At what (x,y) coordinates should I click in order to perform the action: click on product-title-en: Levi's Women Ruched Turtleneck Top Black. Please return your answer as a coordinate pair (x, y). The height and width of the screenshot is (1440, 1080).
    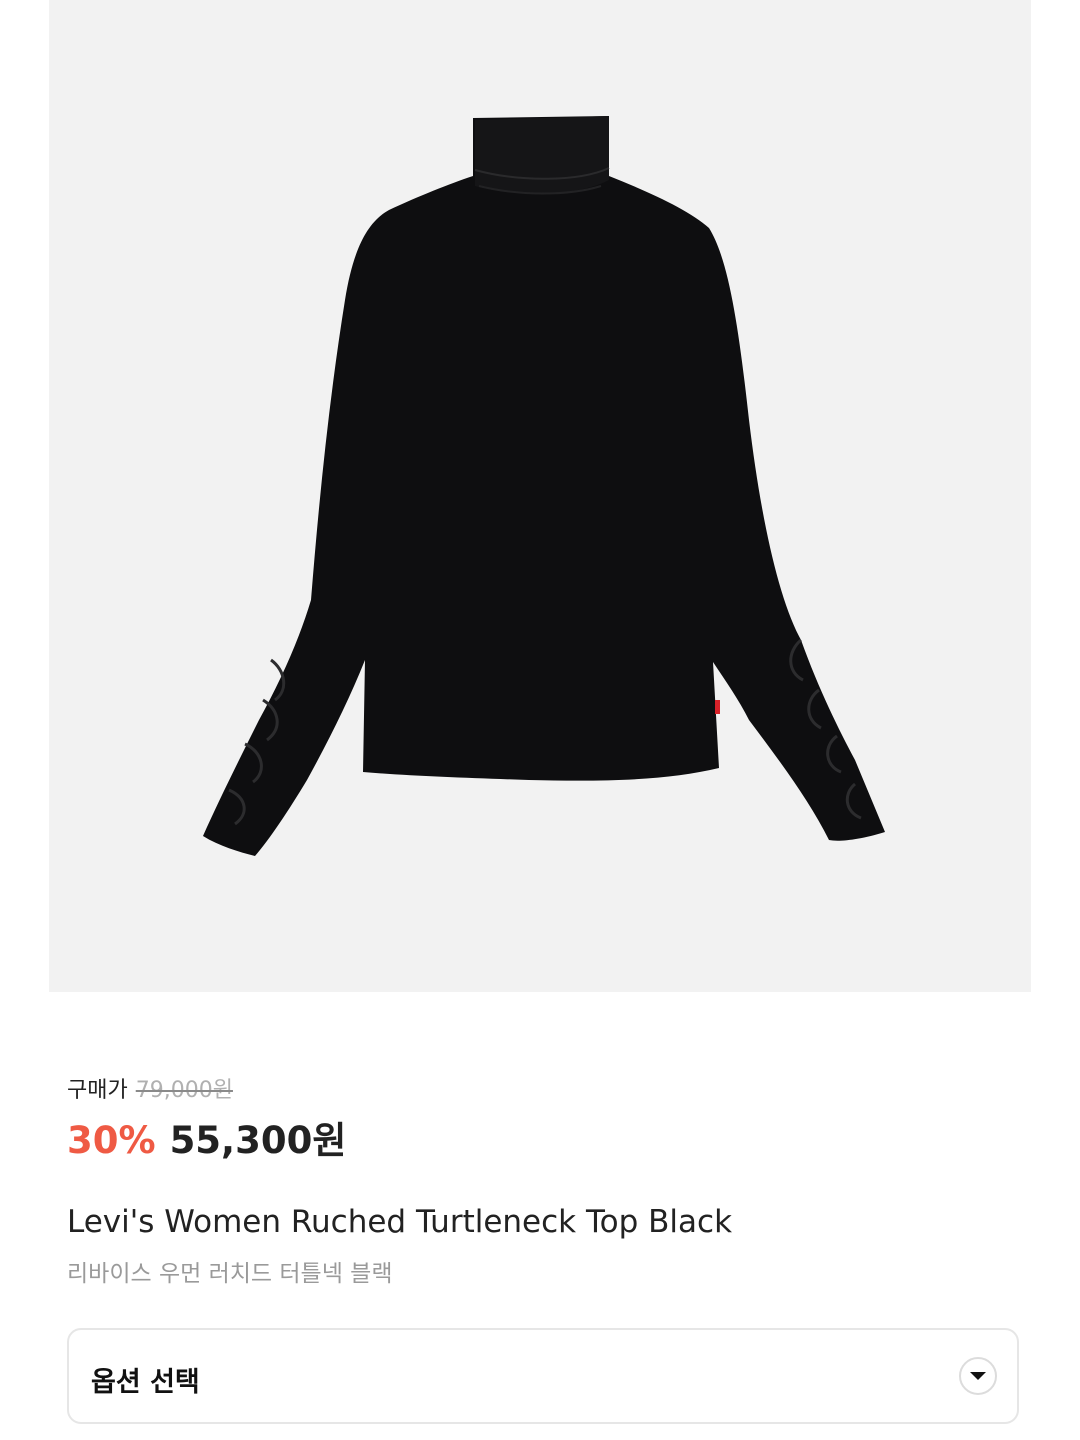
    Looking at the image, I should click on (400, 1222).